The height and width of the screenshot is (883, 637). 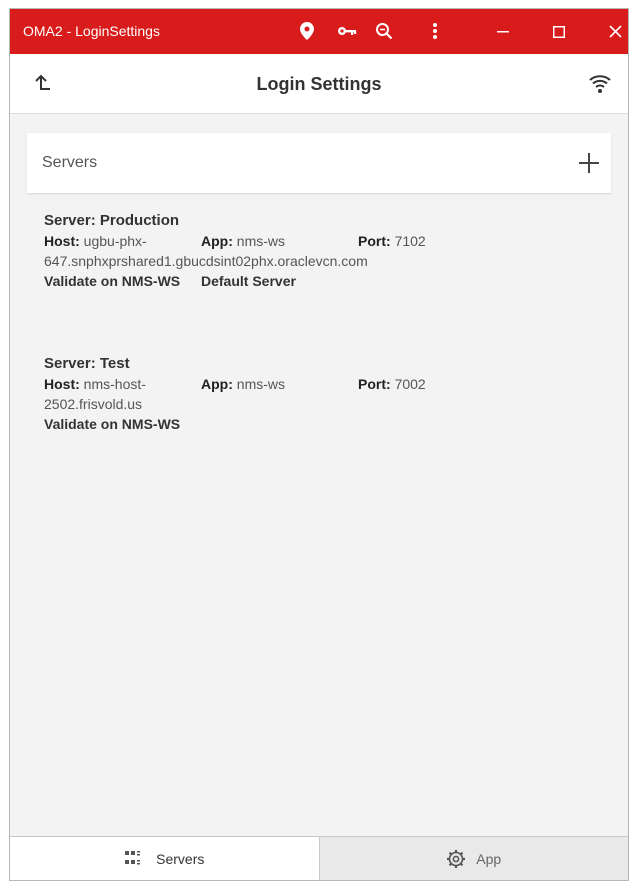 What do you see at coordinates (93, 404) in the screenshot?
I see `host-value-continued: 2502.frisvold.us` at bounding box center [93, 404].